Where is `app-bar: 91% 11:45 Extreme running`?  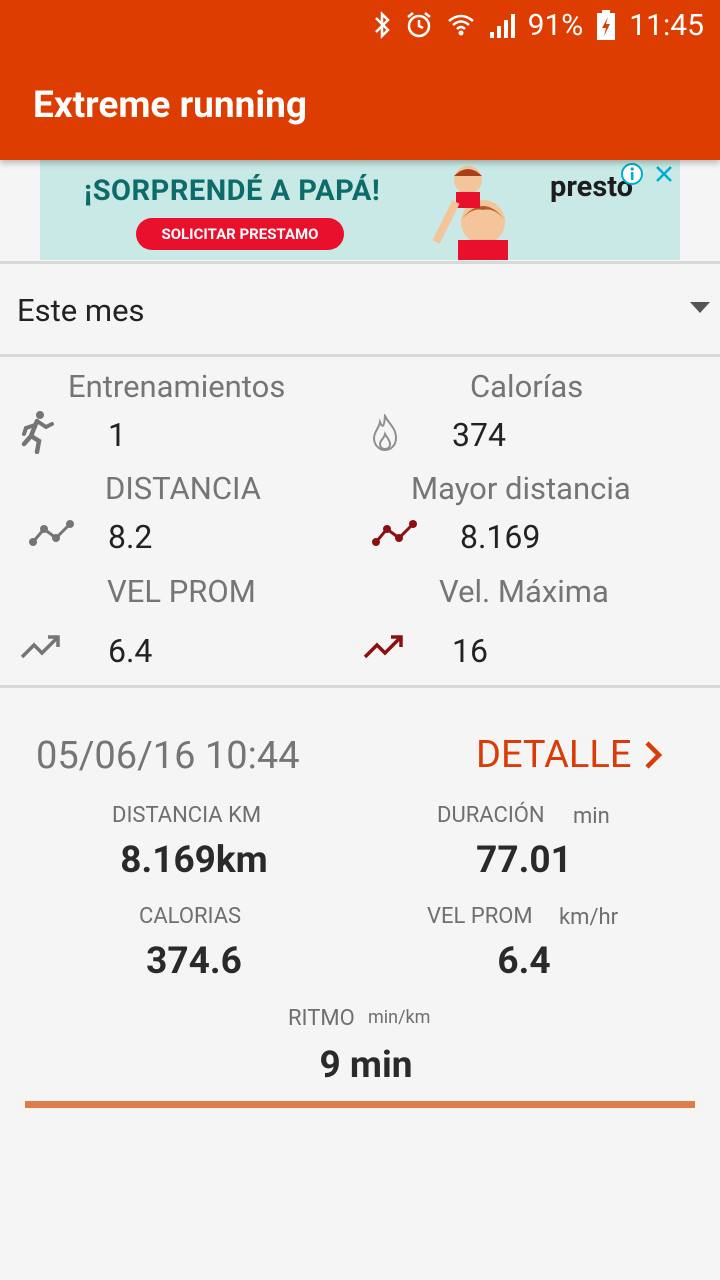
app-bar: 91% 11:45 Extreme running is located at coordinates (360, 80).